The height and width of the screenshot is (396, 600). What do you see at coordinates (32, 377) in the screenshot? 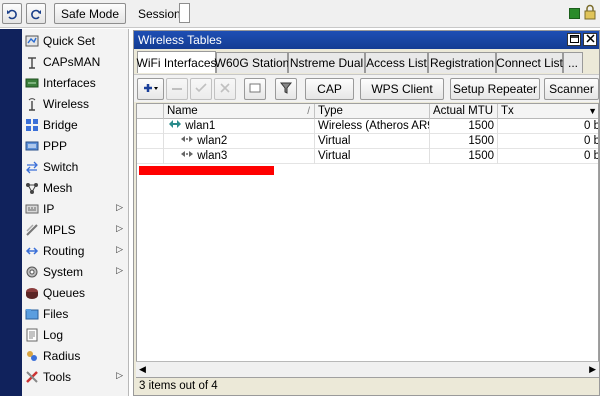
I see `tools-icon` at bounding box center [32, 377].